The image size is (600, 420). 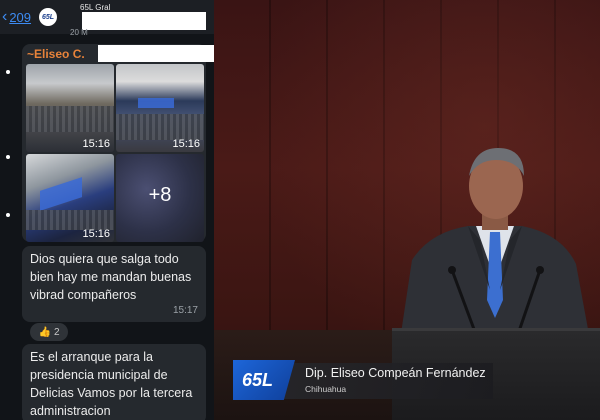 I want to click on sender-name: ~Eliseo C., so click(x=56, y=54).